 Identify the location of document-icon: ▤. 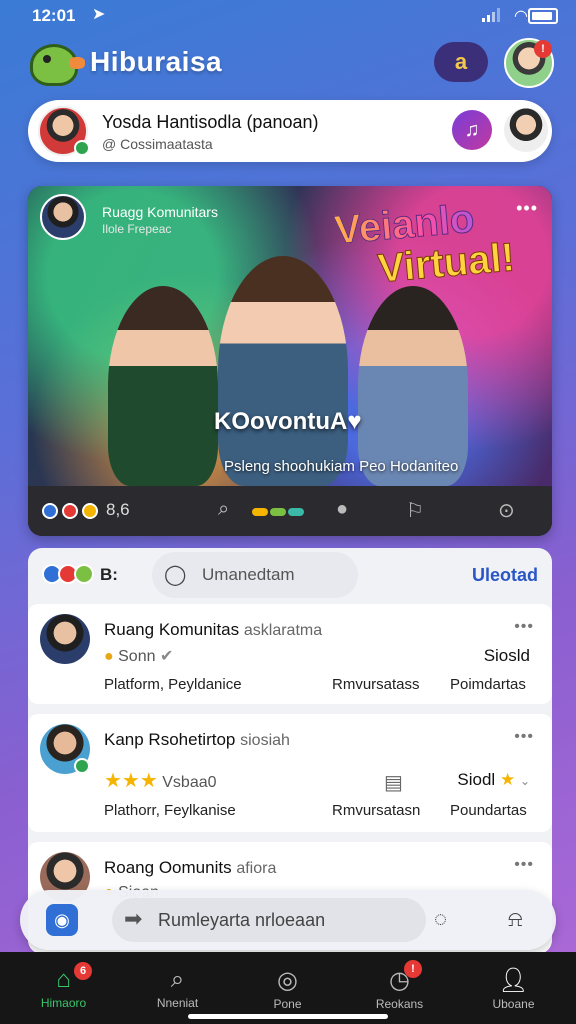
(393, 782).